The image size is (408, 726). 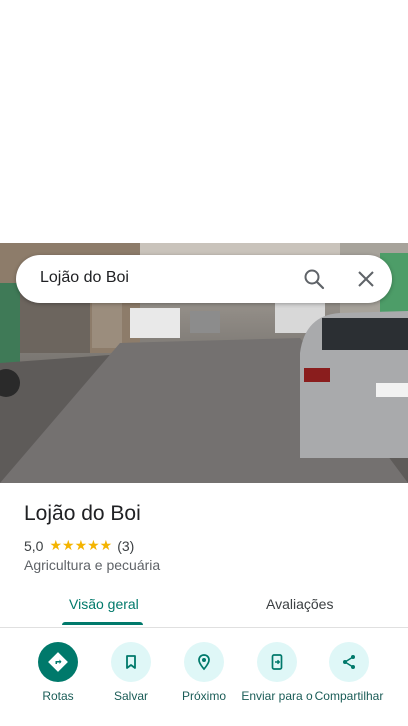 I want to click on rating-stars: ★★★★★, so click(x=81, y=545).